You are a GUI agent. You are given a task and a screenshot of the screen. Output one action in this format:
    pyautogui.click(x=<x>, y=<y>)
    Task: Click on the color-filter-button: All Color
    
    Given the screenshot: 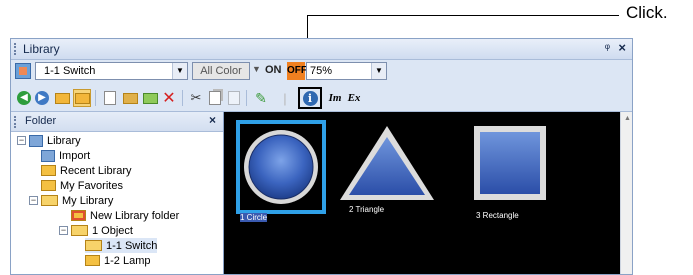 What is the action you would take?
    pyautogui.click(x=221, y=71)
    